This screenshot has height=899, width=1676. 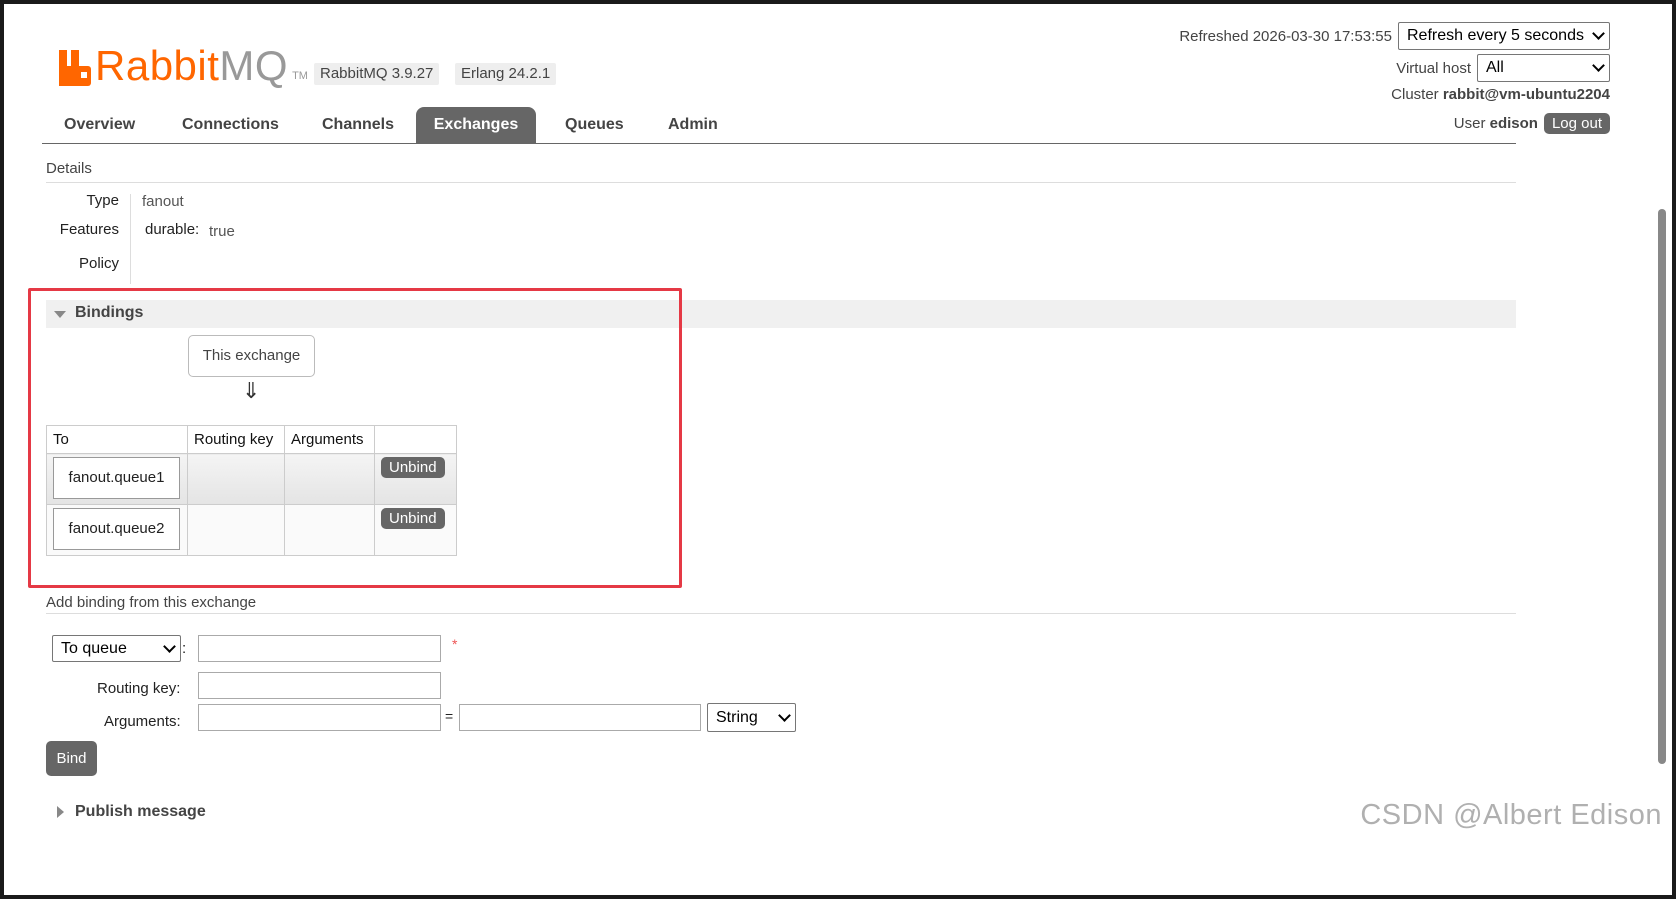 I want to click on vertical-scrollbar, so click(x=1662, y=486).